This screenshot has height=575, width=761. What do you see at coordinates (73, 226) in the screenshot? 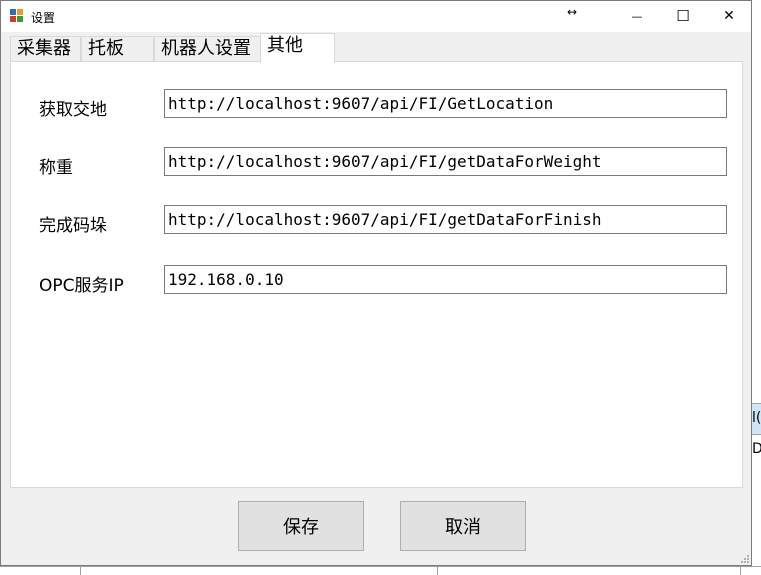
I see `finish-stacking-label: 完成码垛` at bounding box center [73, 226].